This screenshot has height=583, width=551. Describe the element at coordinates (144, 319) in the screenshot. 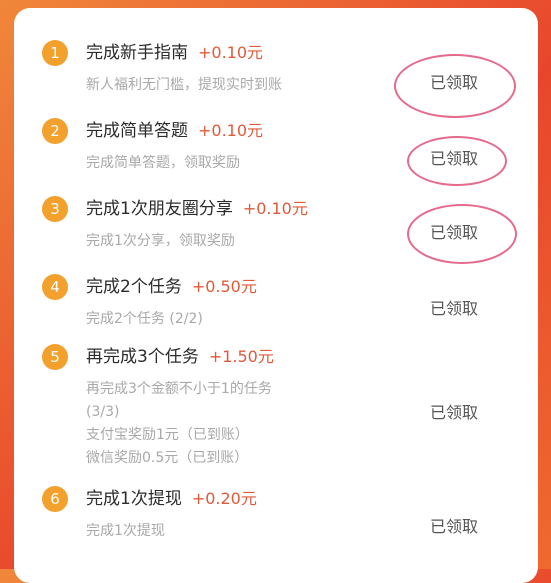

I see `task-description-line: 完成2个任务 (2/2)` at that location.